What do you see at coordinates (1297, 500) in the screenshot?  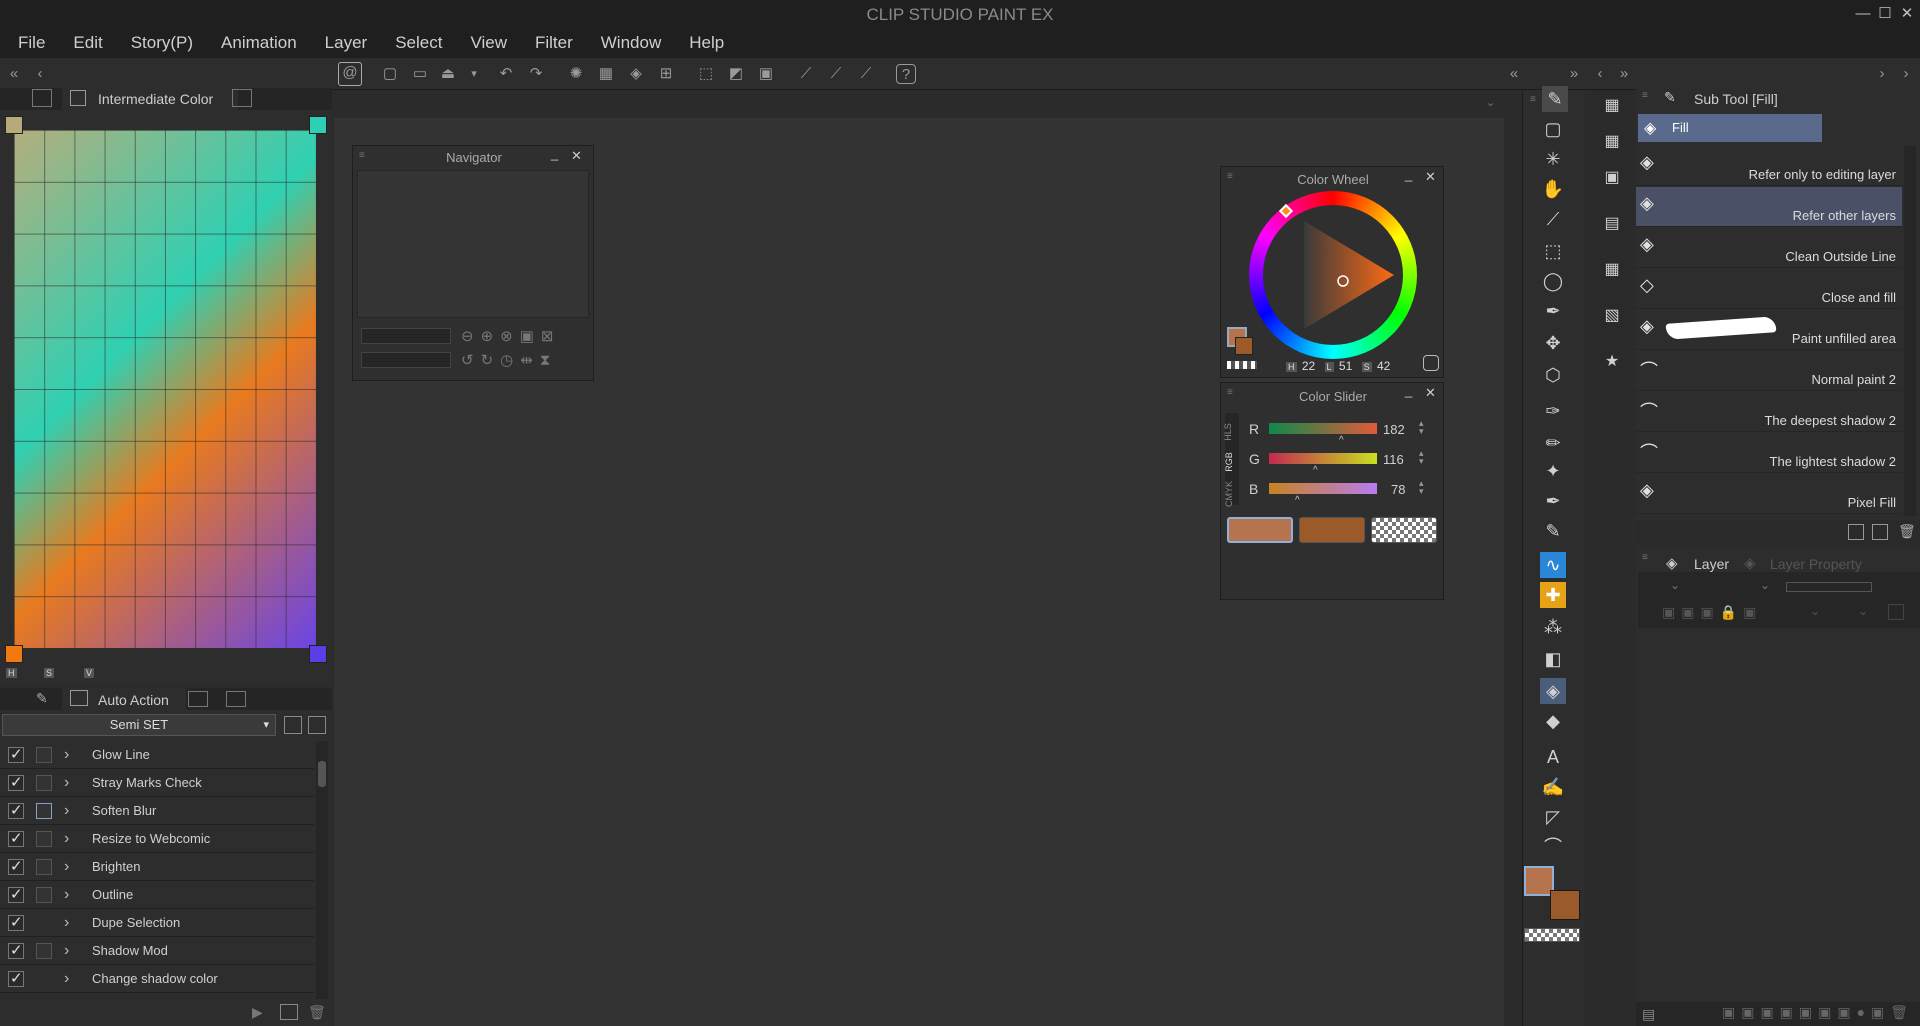 I see `b-slider-handle: ^` at bounding box center [1297, 500].